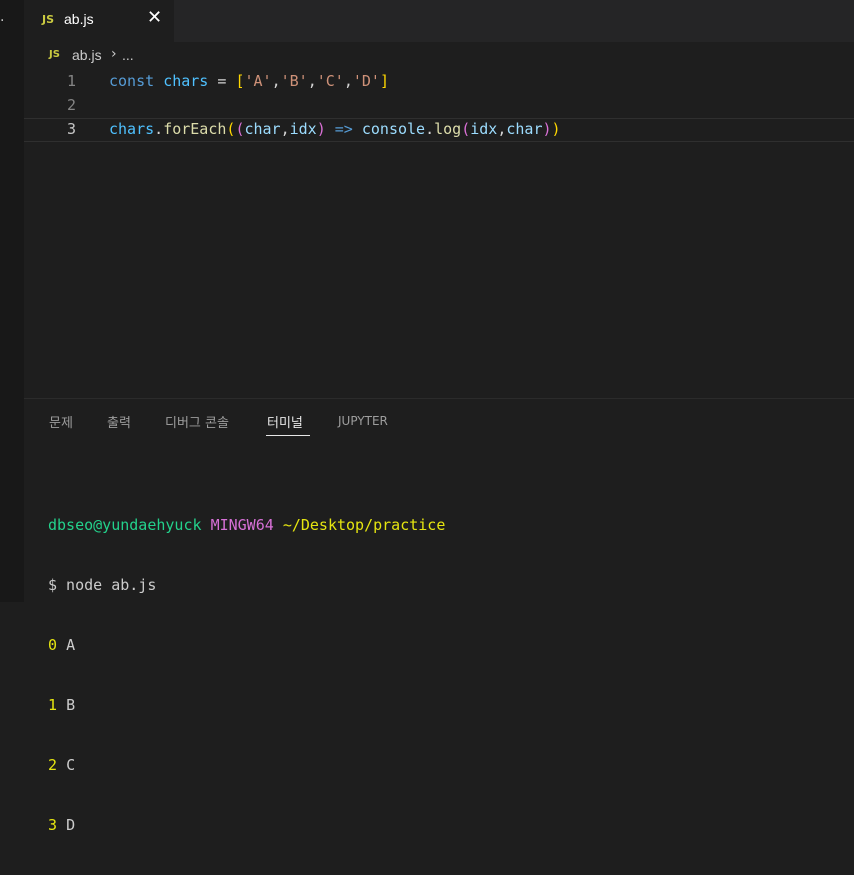 The width and height of the screenshot is (854, 875). Describe the element at coordinates (366, 81) in the screenshot. I see `code-token: 'D'` at that location.